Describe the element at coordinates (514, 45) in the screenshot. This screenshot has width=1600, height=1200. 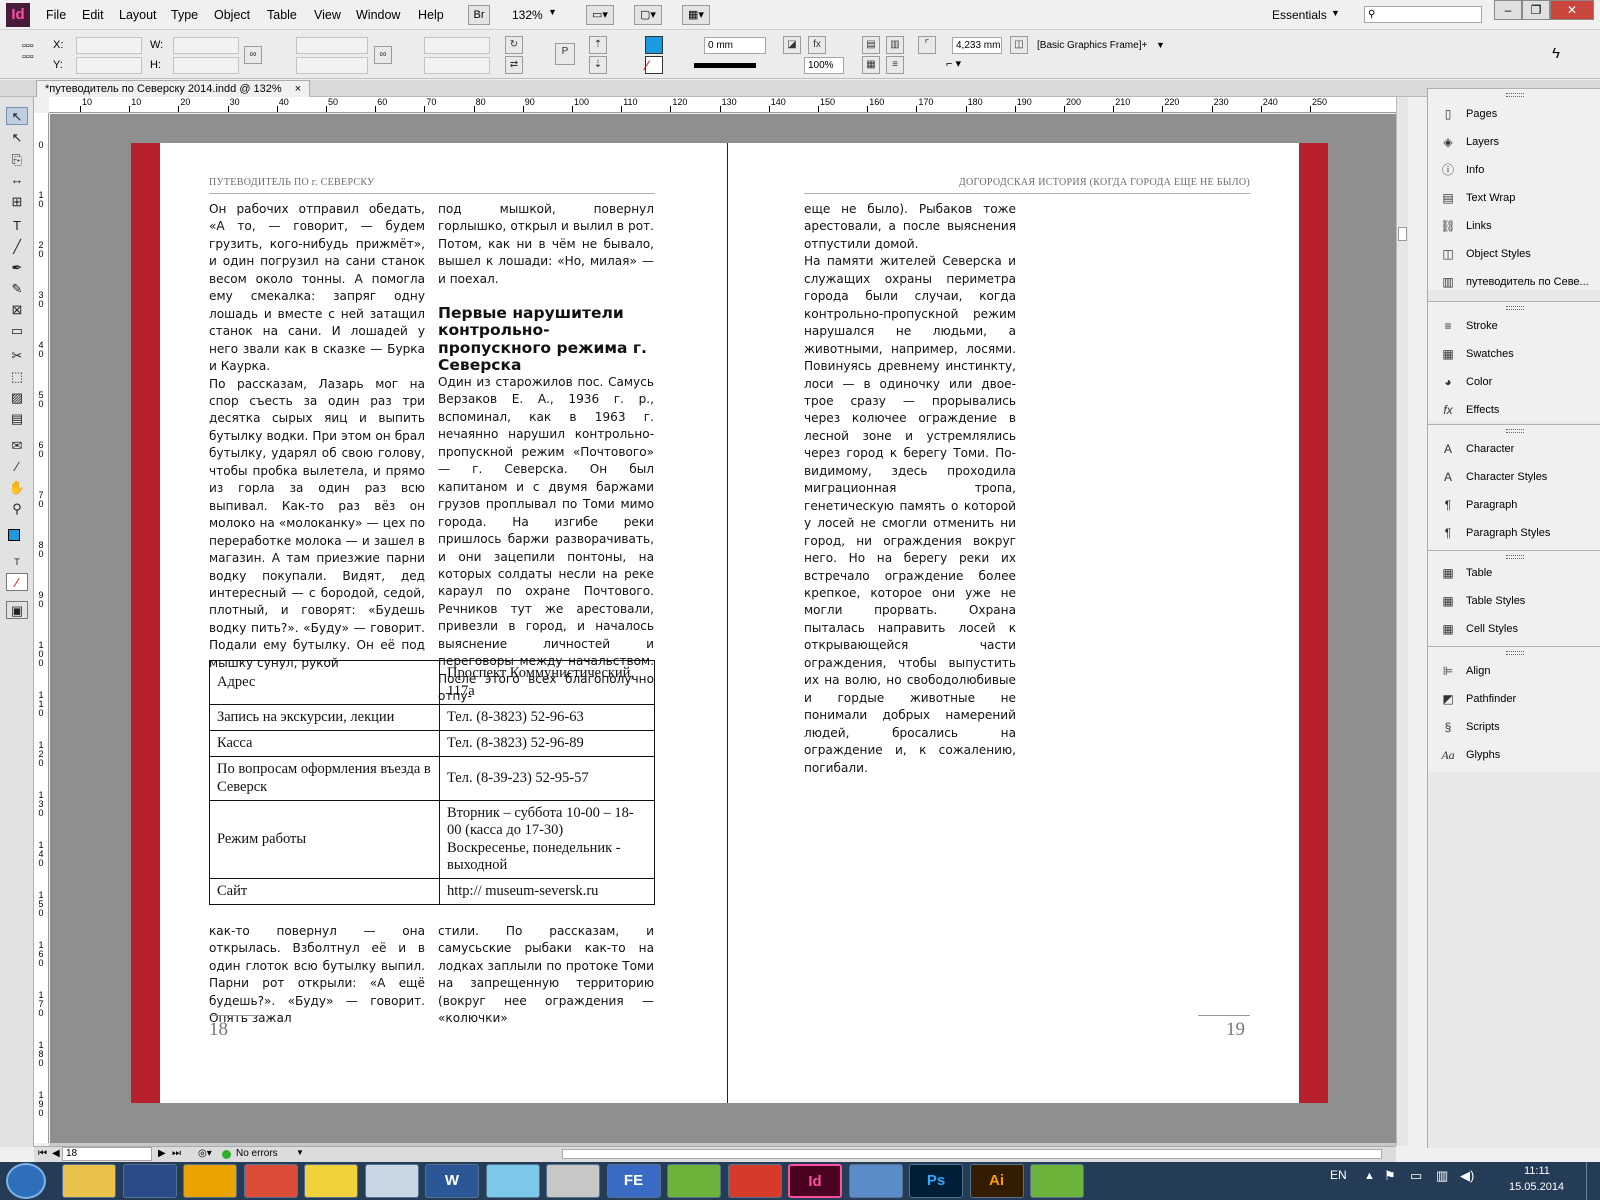
I see `rotate-cw-icon: ↻` at that location.